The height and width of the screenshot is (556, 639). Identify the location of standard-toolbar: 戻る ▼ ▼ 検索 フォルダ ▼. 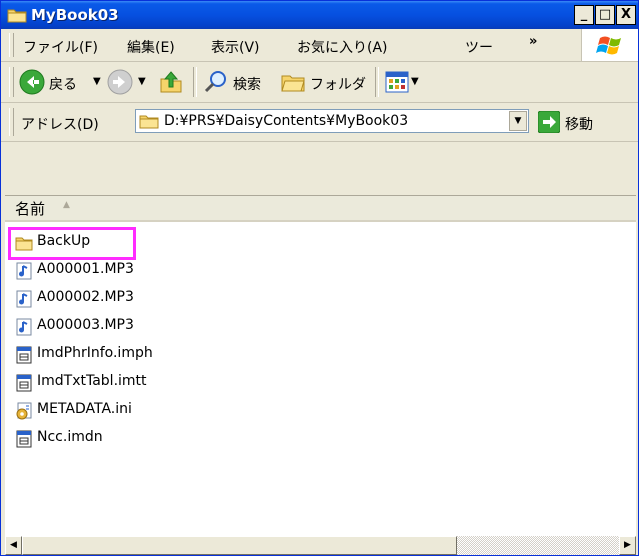
(319, 82).